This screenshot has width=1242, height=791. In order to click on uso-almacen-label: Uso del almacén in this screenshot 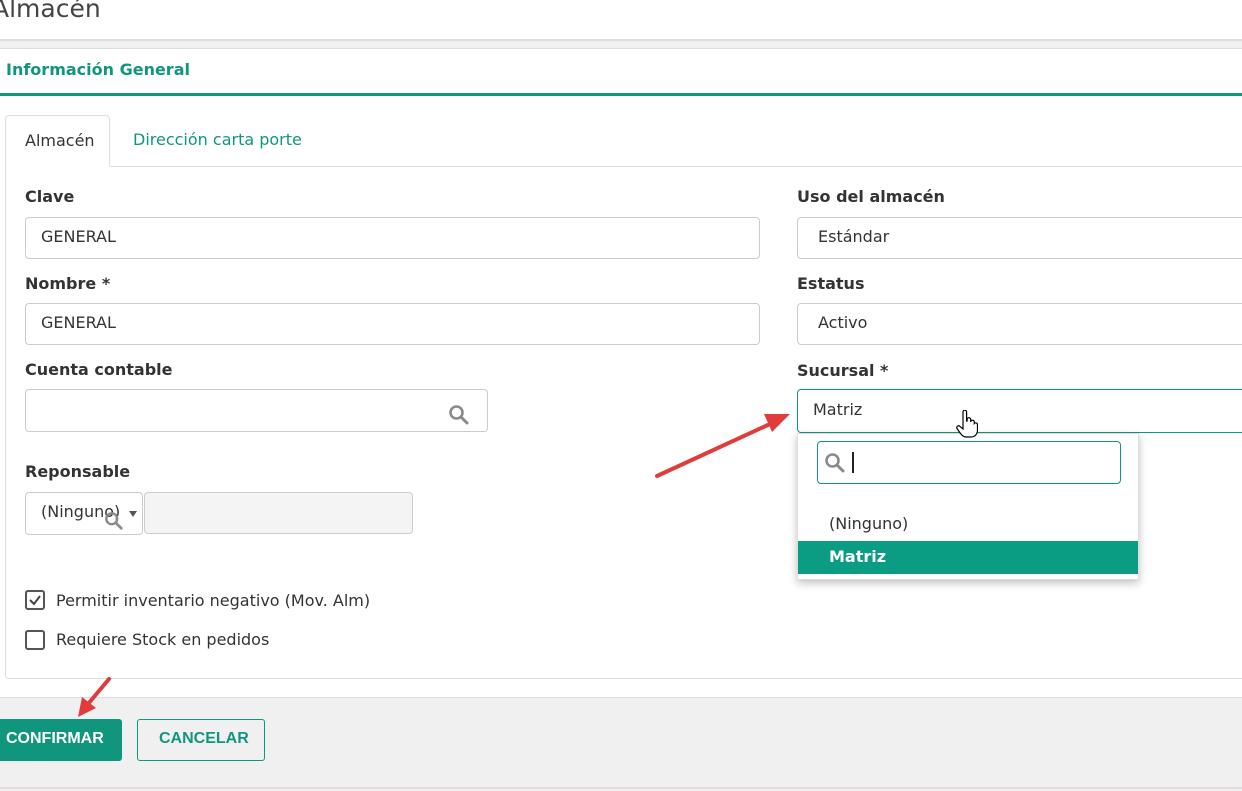, I will do `click(871, 196)`.